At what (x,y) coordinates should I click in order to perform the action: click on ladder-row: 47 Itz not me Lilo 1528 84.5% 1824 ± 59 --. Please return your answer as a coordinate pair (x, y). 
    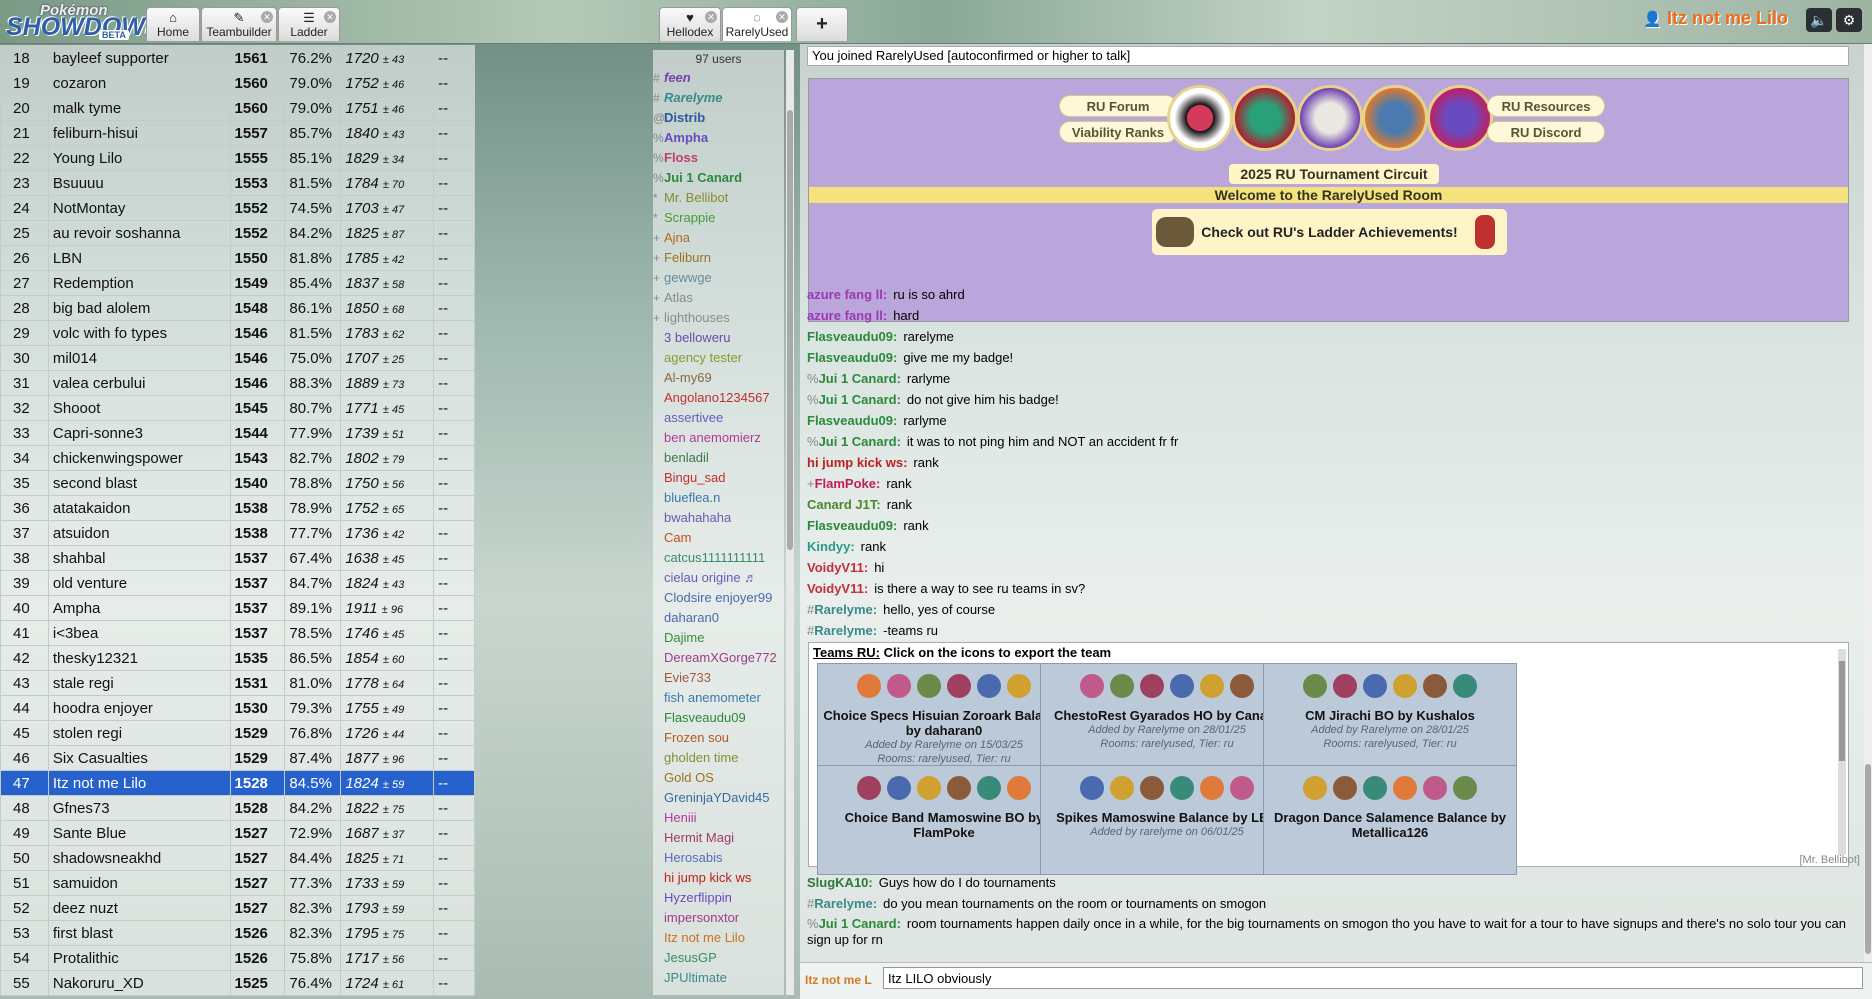
    Looking at the image, I should click on (237, 783).